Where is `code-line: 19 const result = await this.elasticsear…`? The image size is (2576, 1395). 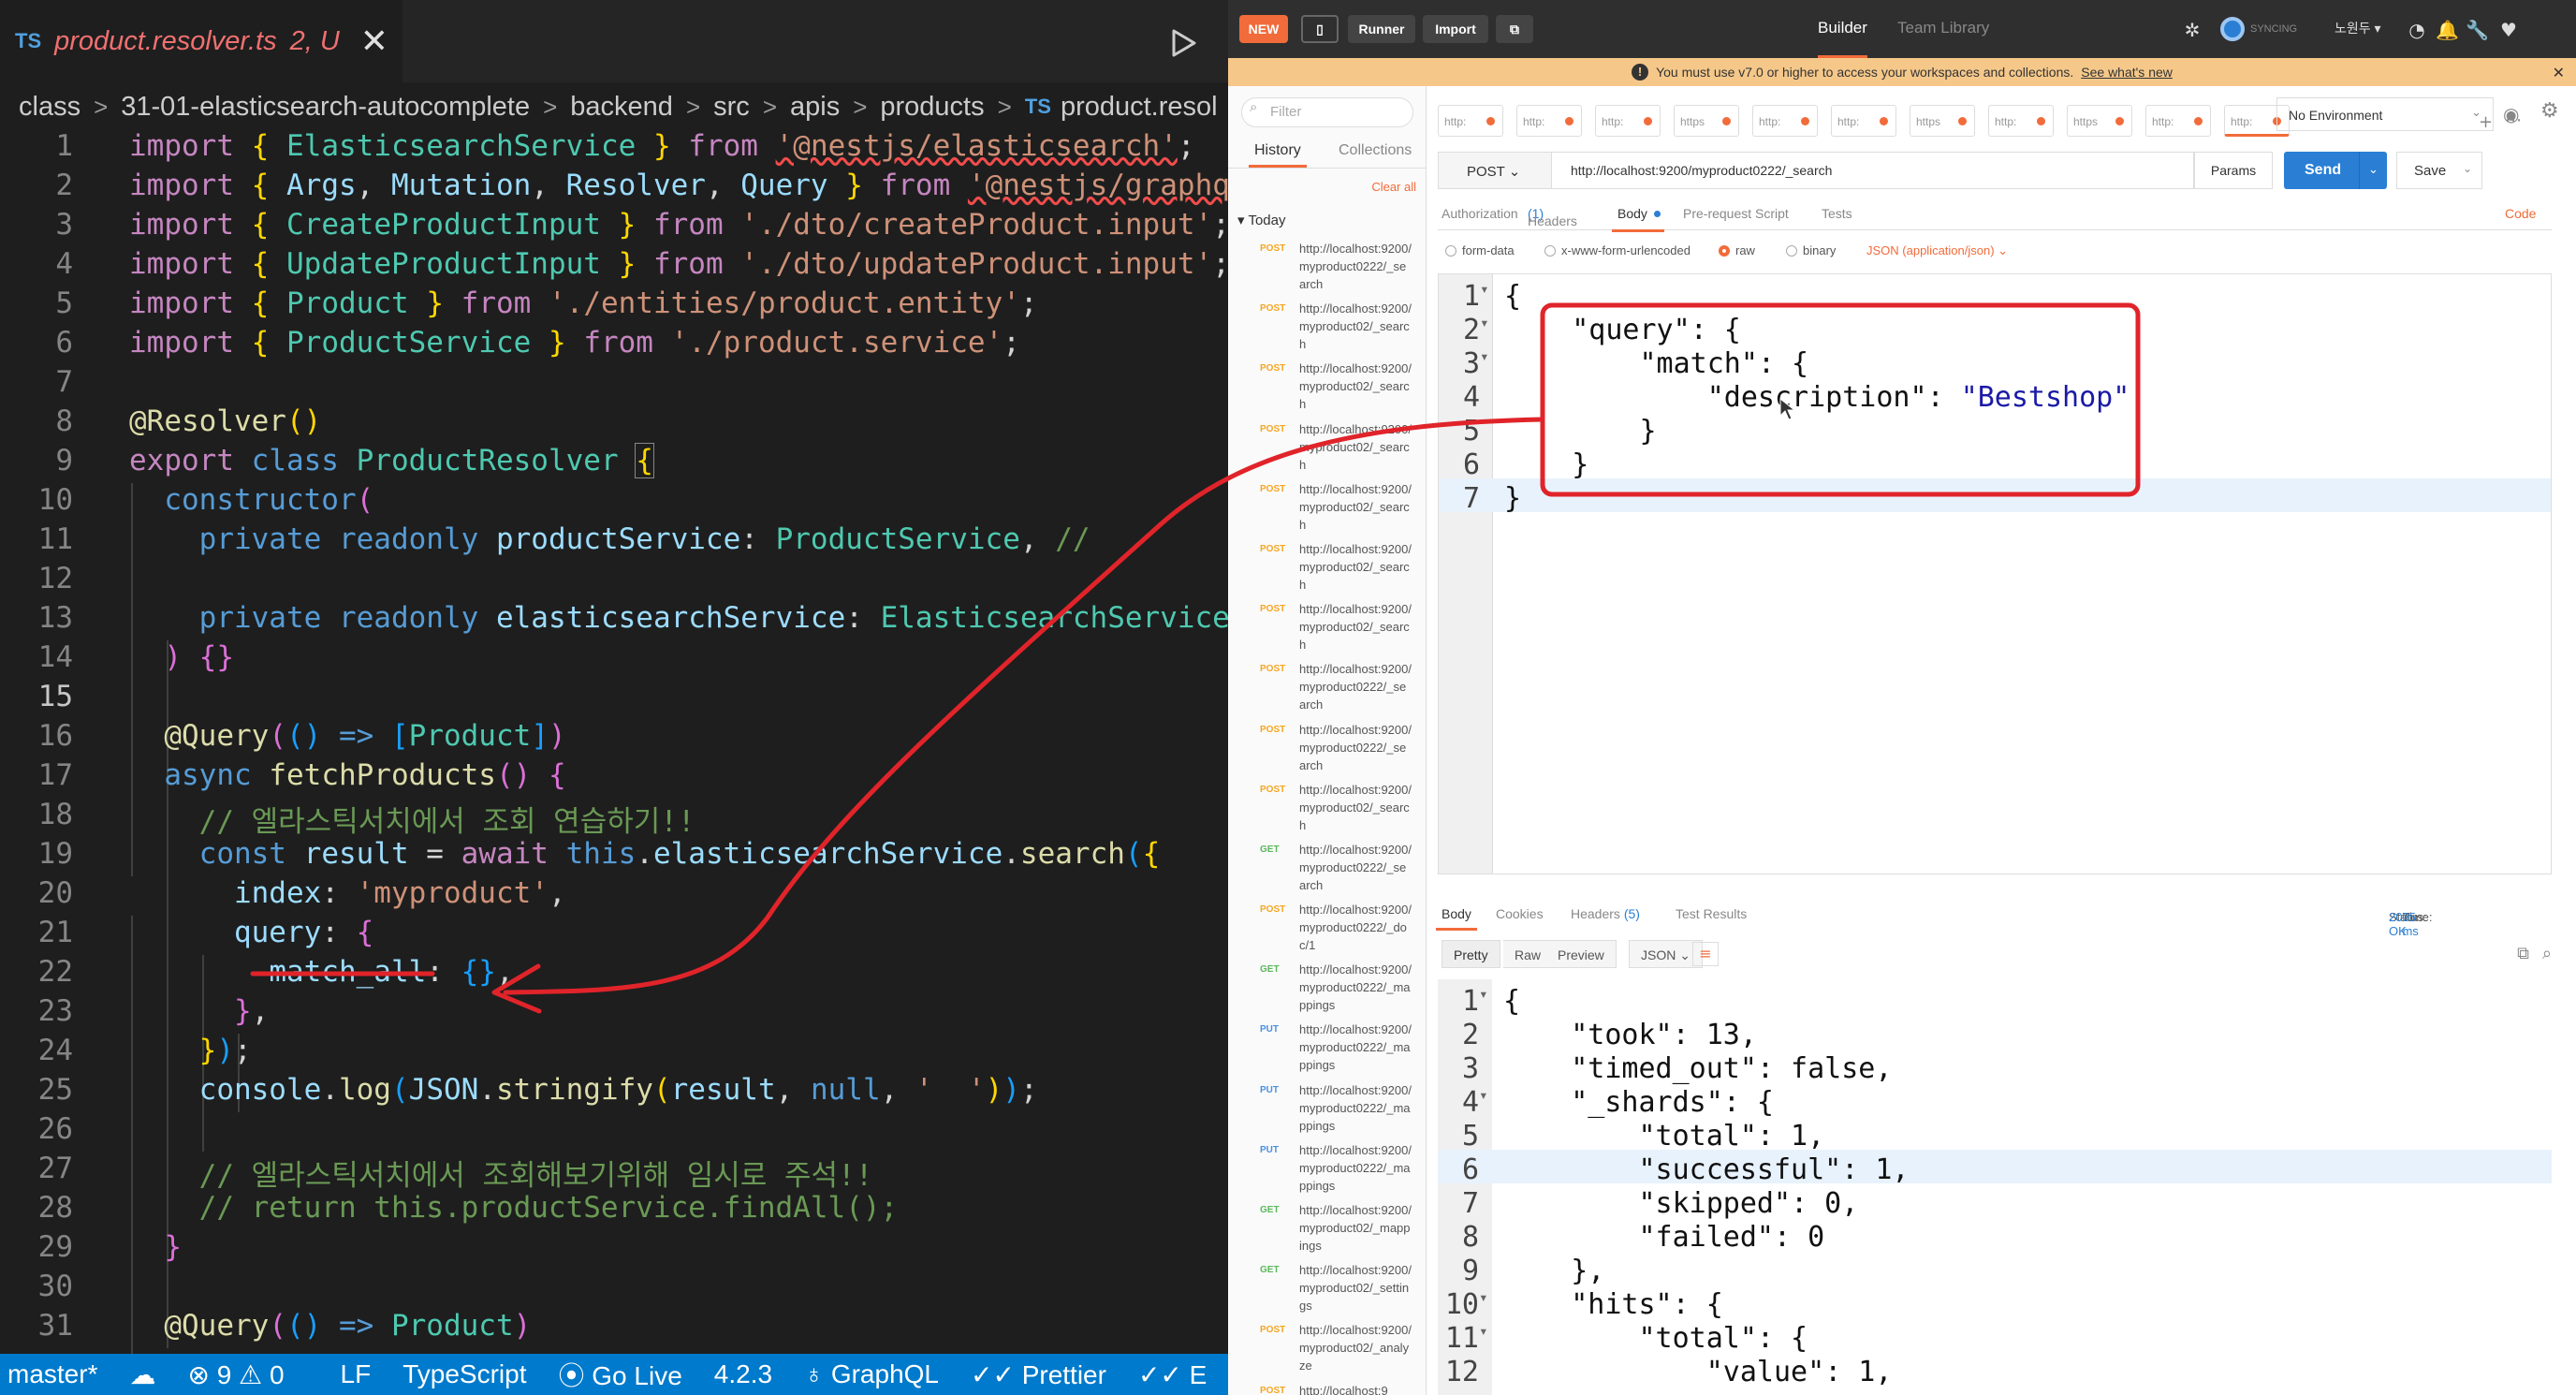
code-line: 19 const result = await this.elasticsear… is located at coordinates (614, 857).